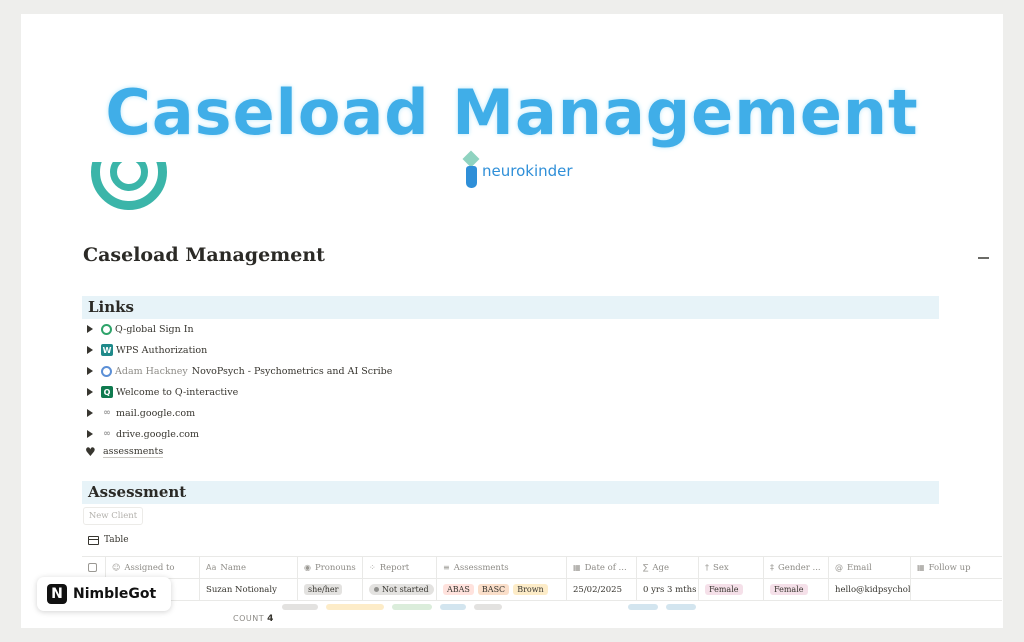 This screenshot has width=1024, height=642. What do you see at coordinates (542, 605) in the screenshot?
I see `table-row-partial` at bounding box center [542, 605].